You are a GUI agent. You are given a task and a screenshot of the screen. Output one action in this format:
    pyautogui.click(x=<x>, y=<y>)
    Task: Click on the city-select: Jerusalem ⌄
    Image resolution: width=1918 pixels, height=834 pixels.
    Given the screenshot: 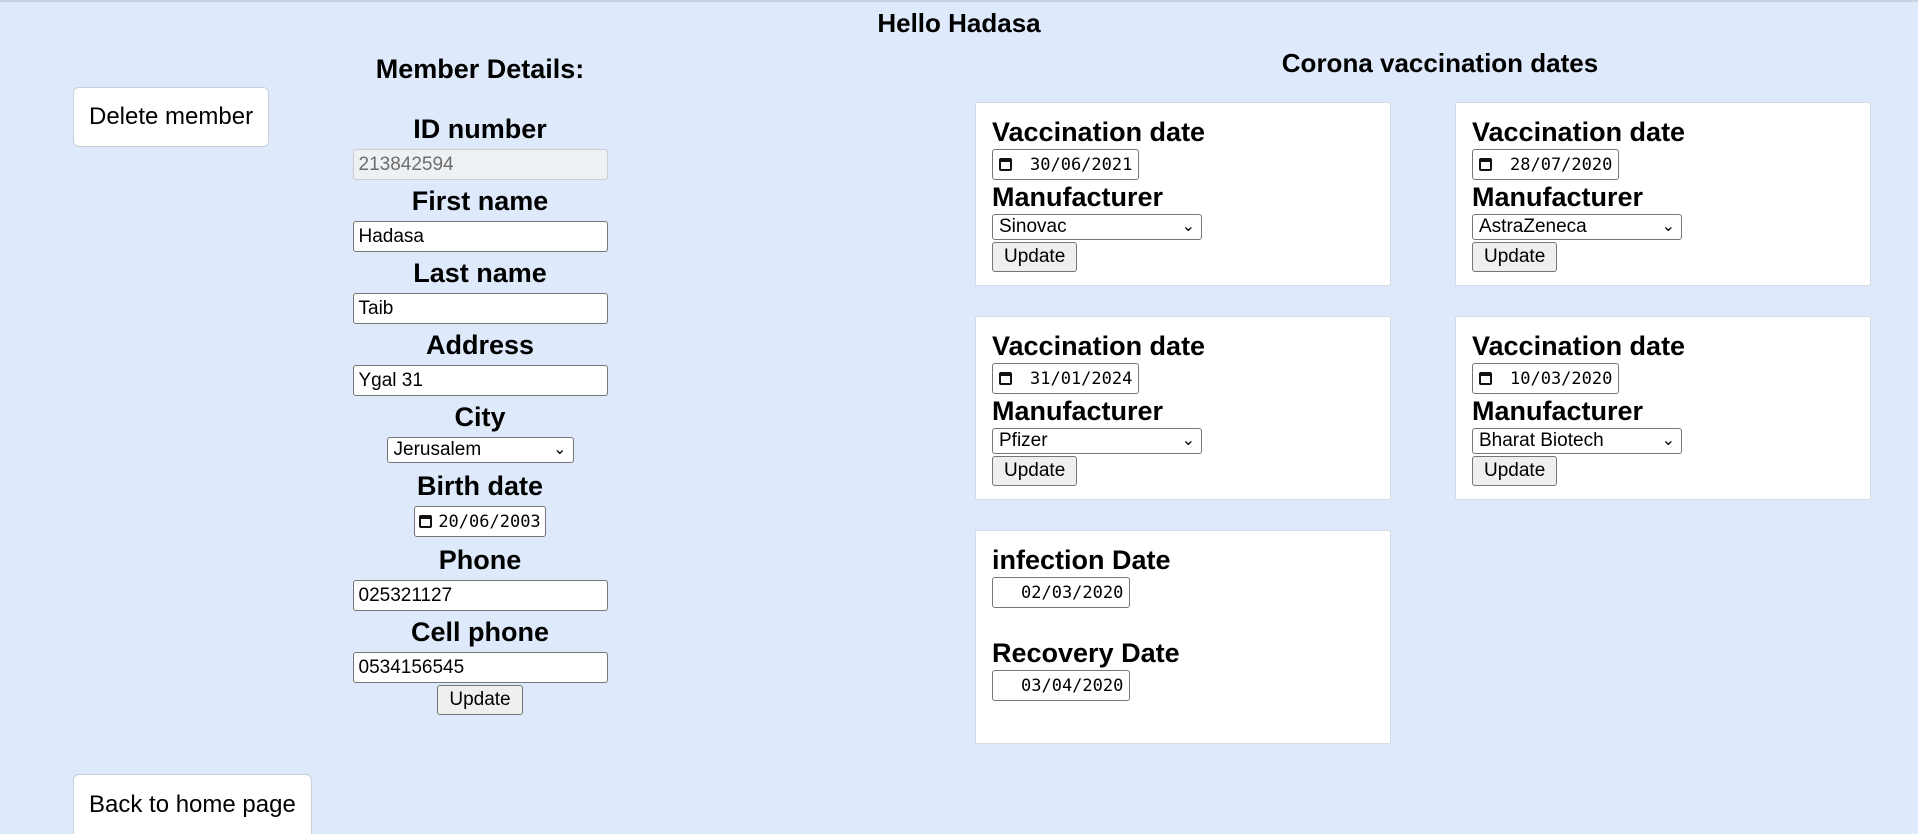 What is the action you would take?
    pyautogui.click(x=480, y=450)
    